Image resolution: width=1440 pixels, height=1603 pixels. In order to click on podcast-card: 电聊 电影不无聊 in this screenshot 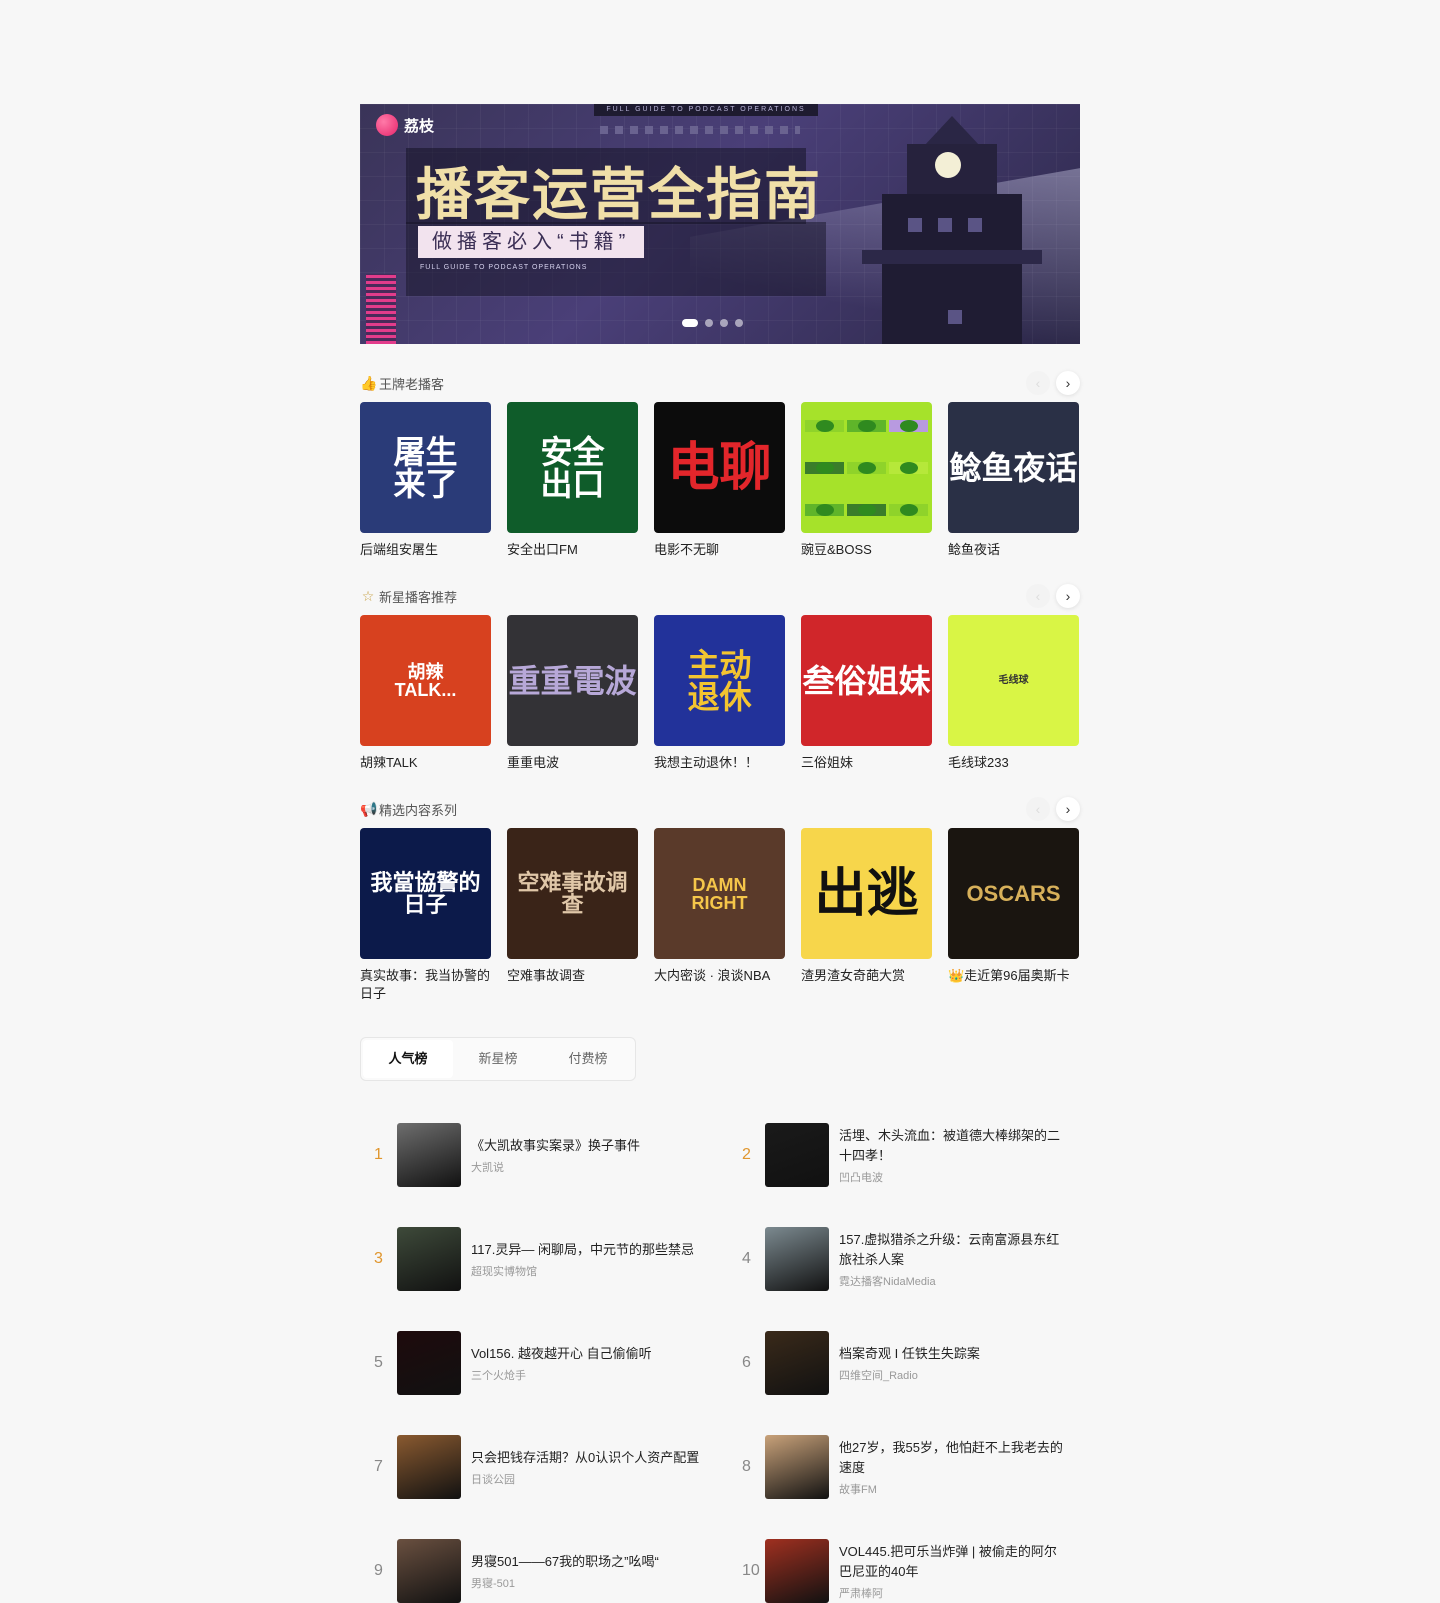, I will do `click(719, 480)`.